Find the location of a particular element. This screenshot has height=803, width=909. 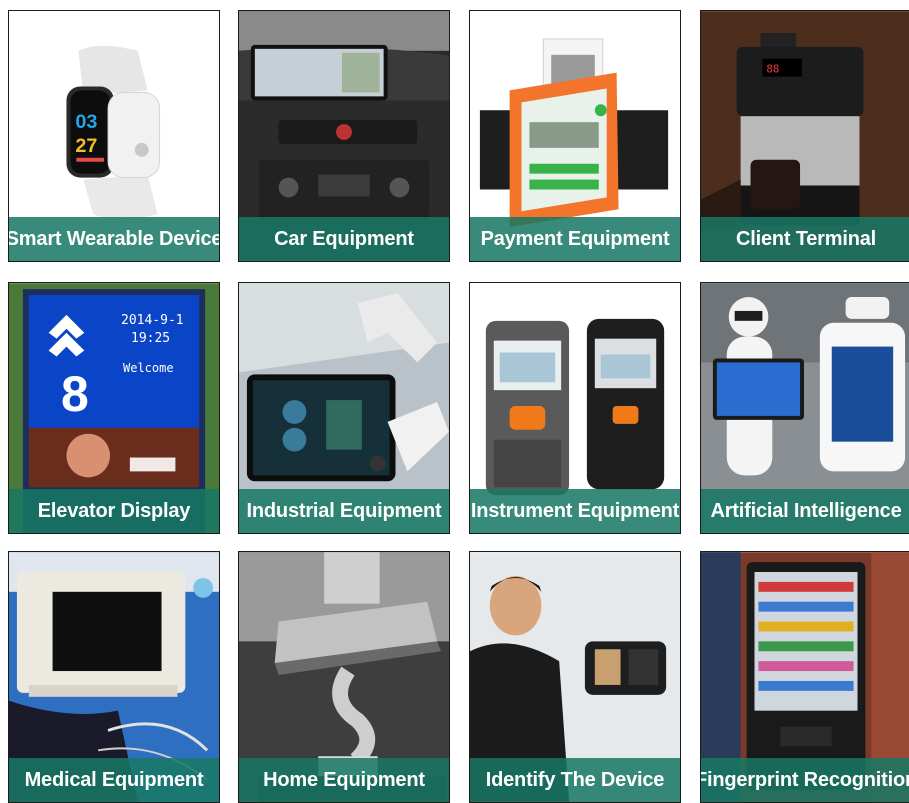

tile-label: Medical Equipment is located at coordinates (114, 780).